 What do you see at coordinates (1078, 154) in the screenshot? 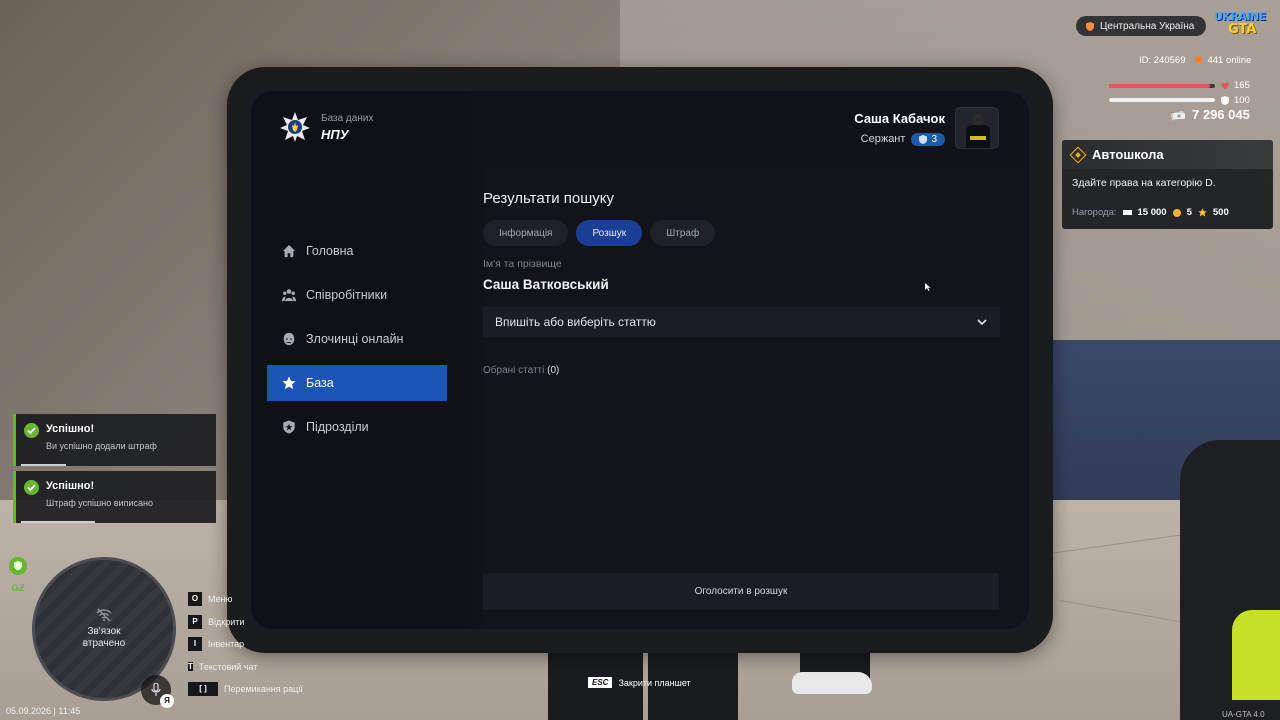
I see `quest-diamond-icon` at bounding box center [1078, 154].